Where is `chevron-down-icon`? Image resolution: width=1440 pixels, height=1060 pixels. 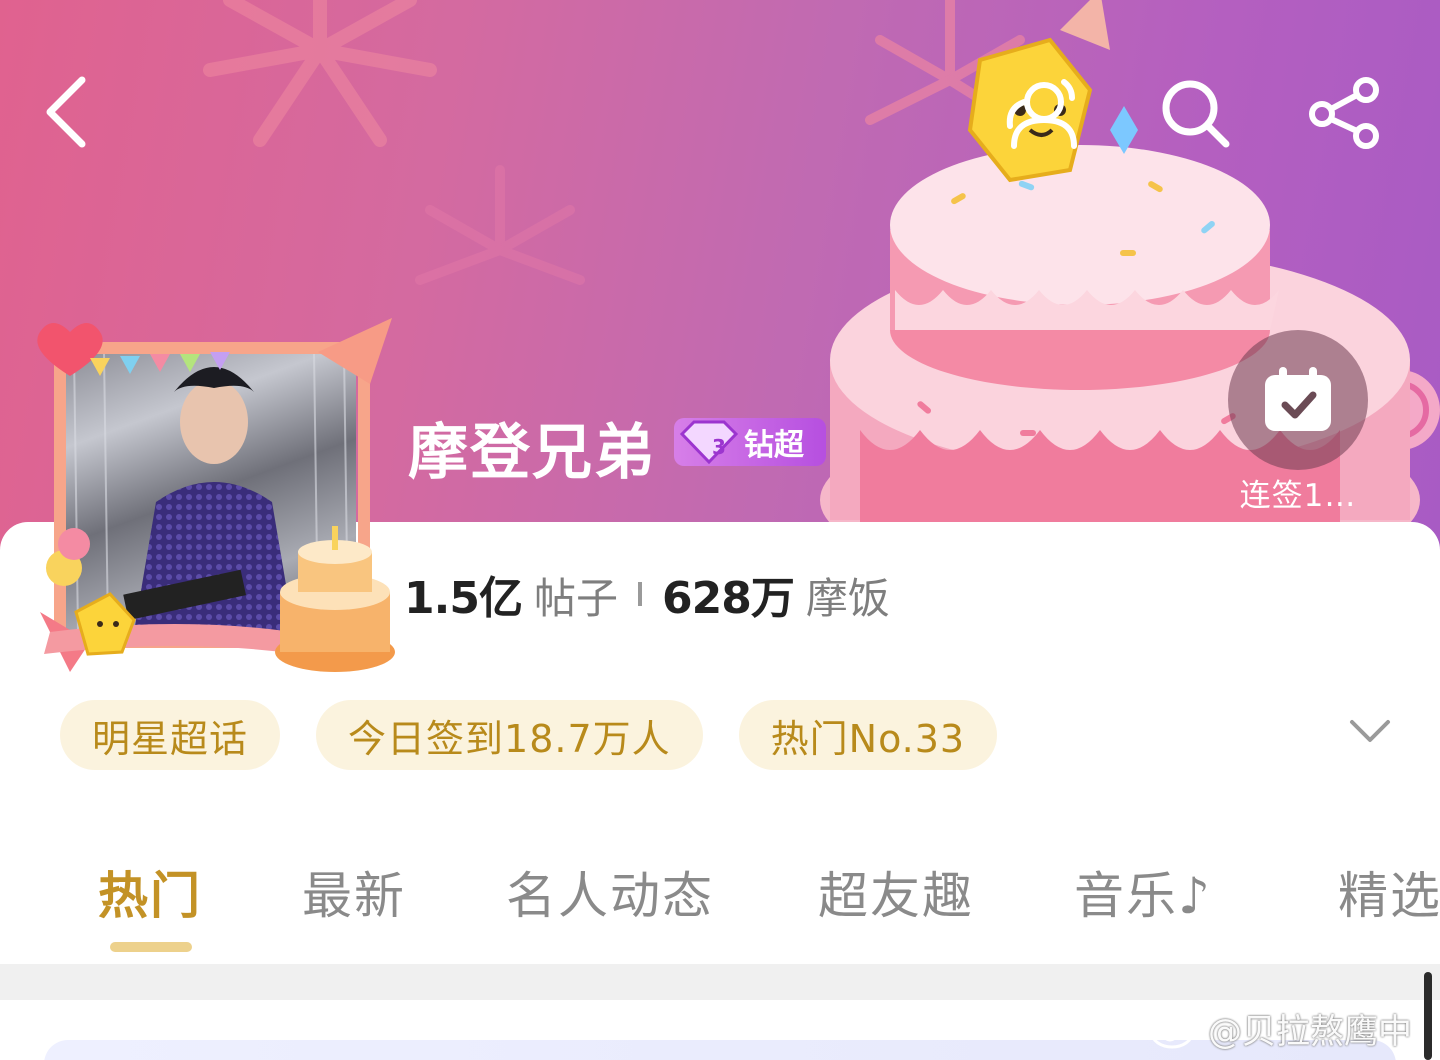
chevron-down-icon is located at coordinates (1370, 732).